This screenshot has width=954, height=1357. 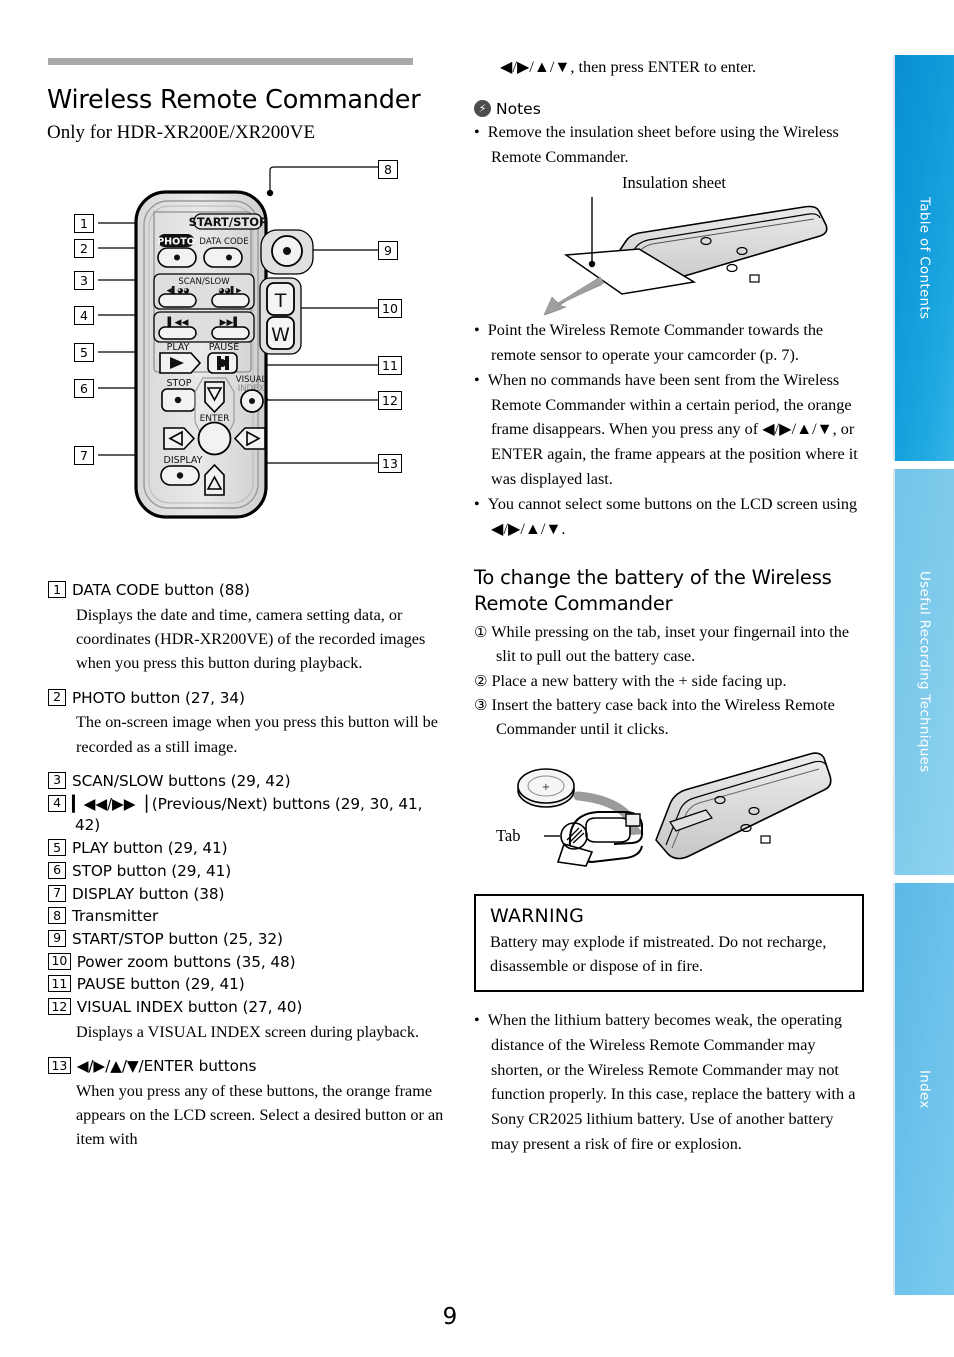 What do you see at coordinates (59, 961) in the screenshot?
I see `item-number: 10` at bounding box center [59, 961].